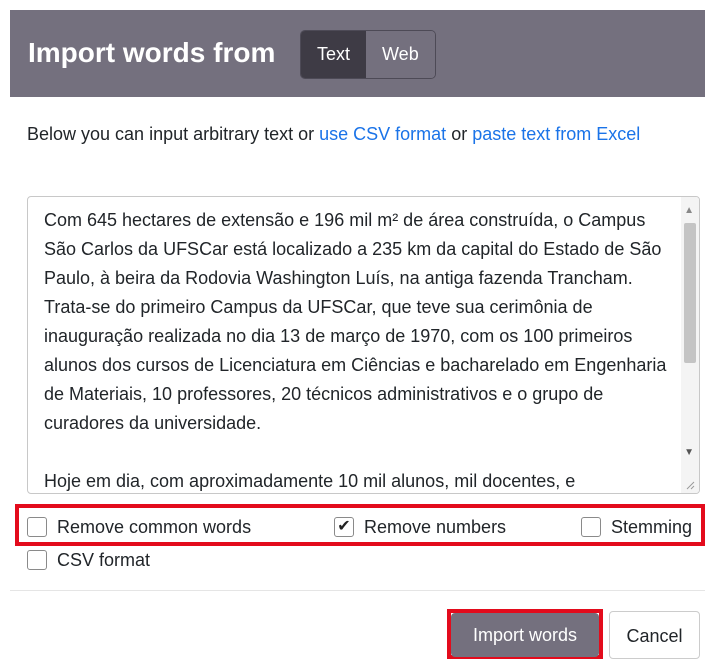  I want to click on intro-text-before: Below you can input arbitrary text or, so click(173, 134).